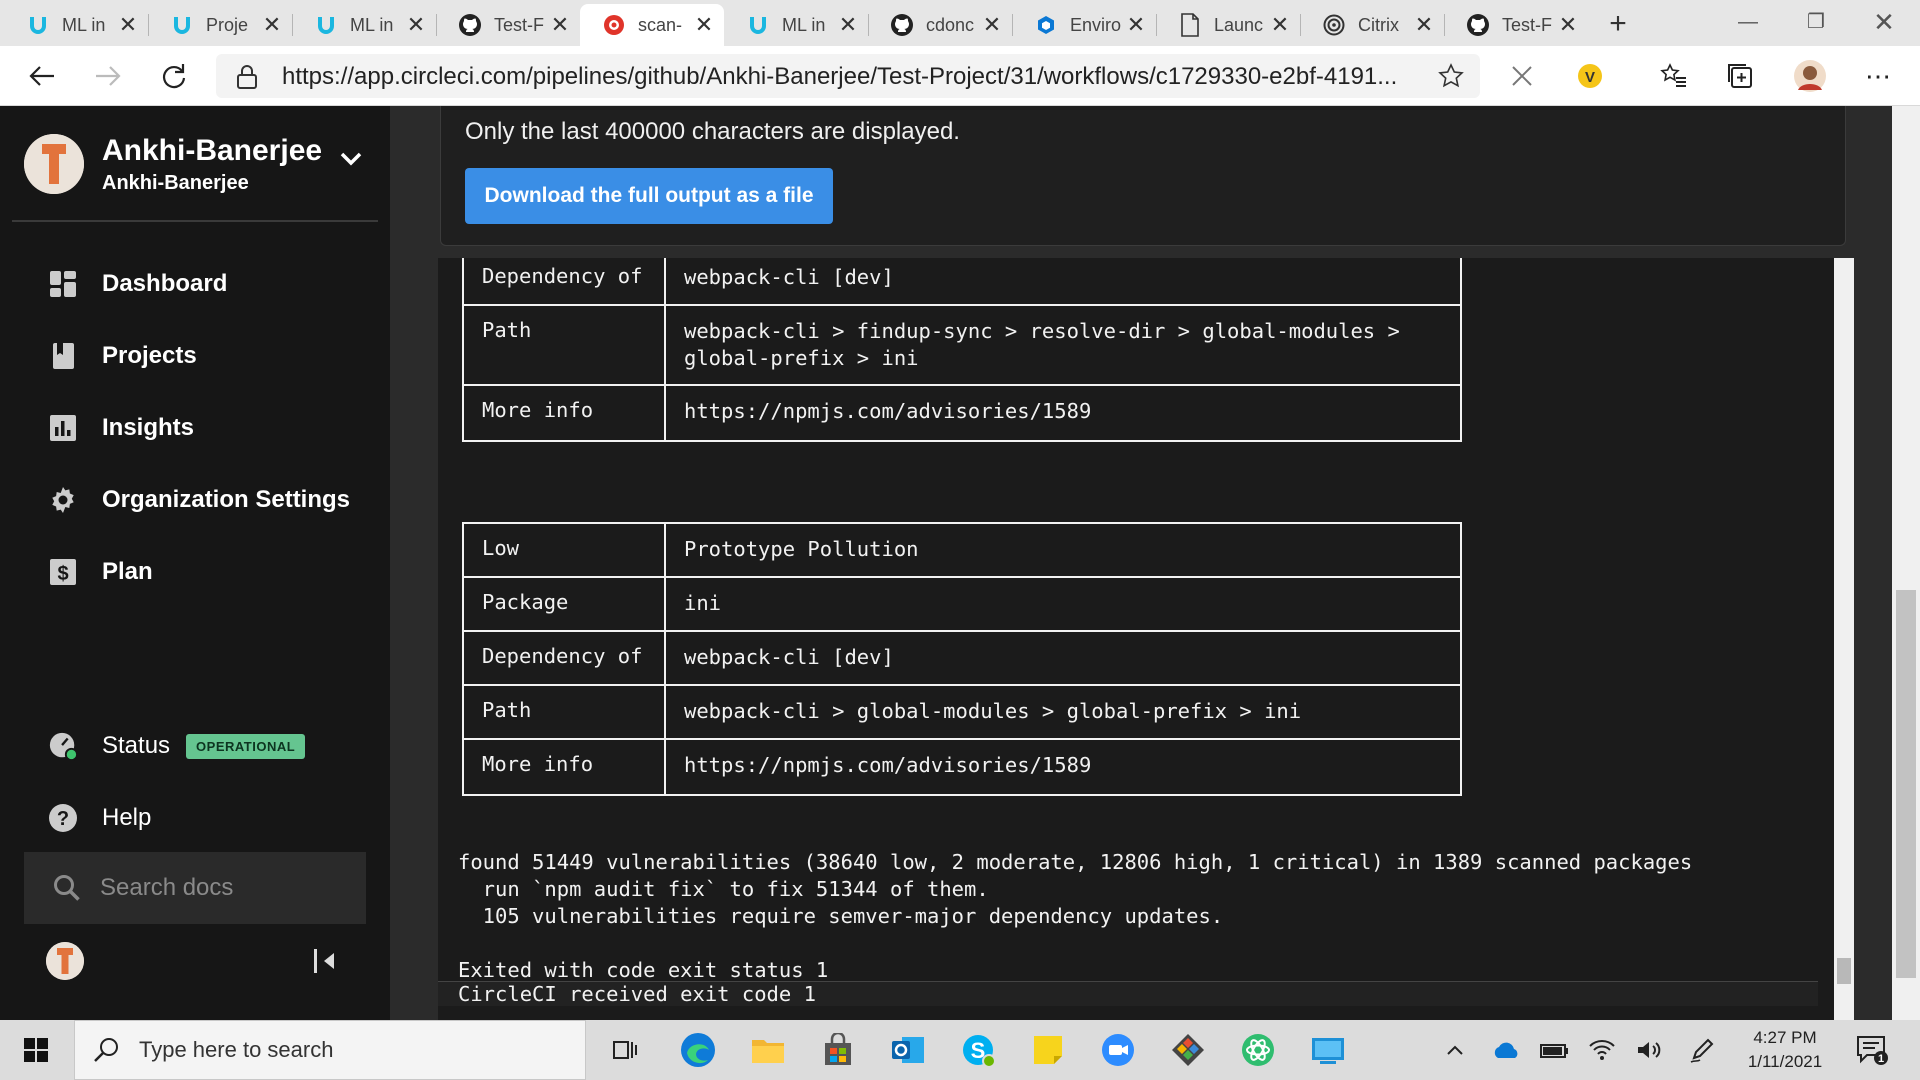 This screenshot has width=1920, height=1080. Describe the element at coordinates (501, 548) in the screenshot. I see `table-key: Low` at that location.